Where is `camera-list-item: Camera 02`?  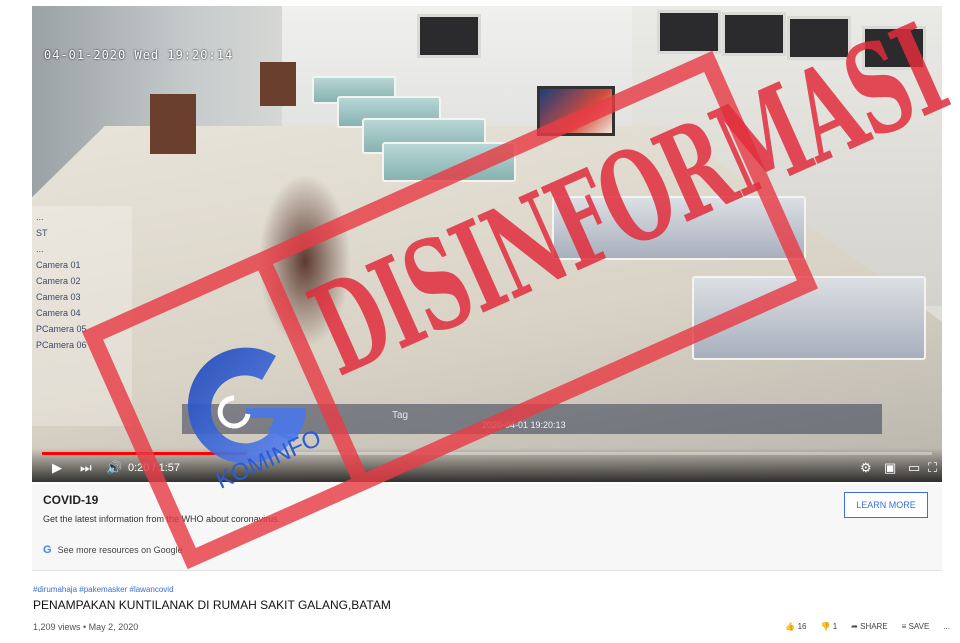
camera-list-item: Camera 02 is located at coordinates (58, 281).